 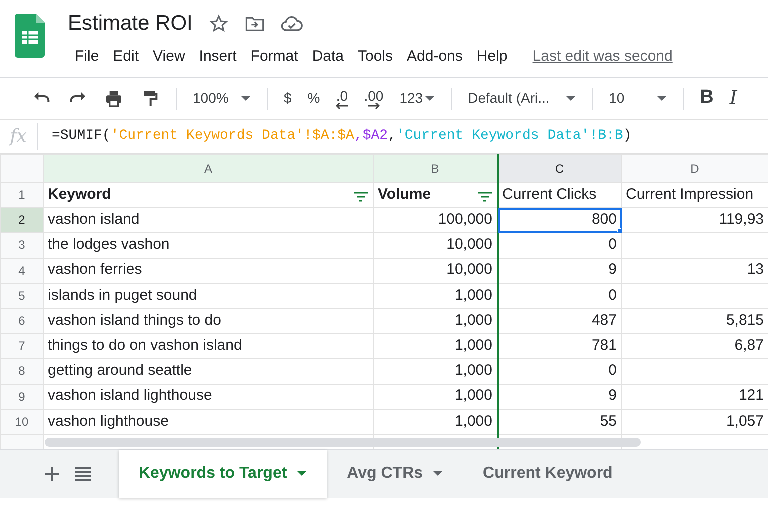 I want to click on font-size-dropdown: 10, so click(x=638, y=98).